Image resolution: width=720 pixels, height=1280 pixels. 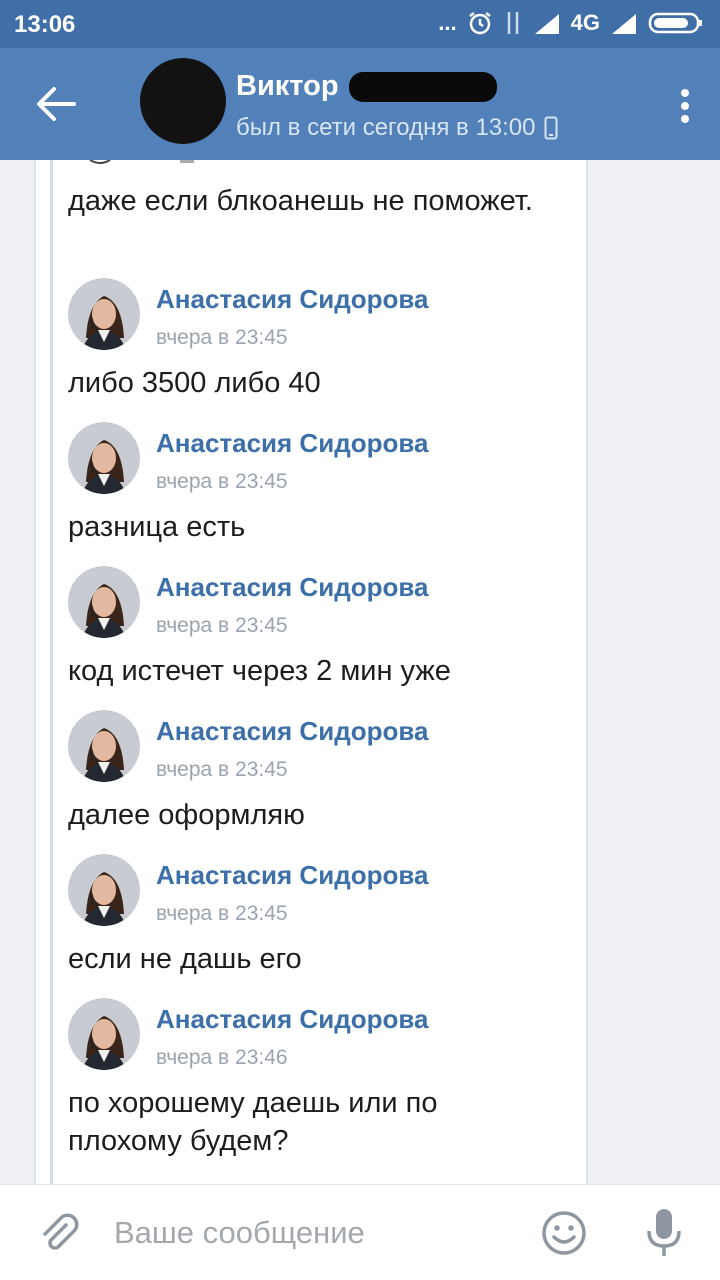 I want to click on status-time: 13:06, so click(x=45, y=24).